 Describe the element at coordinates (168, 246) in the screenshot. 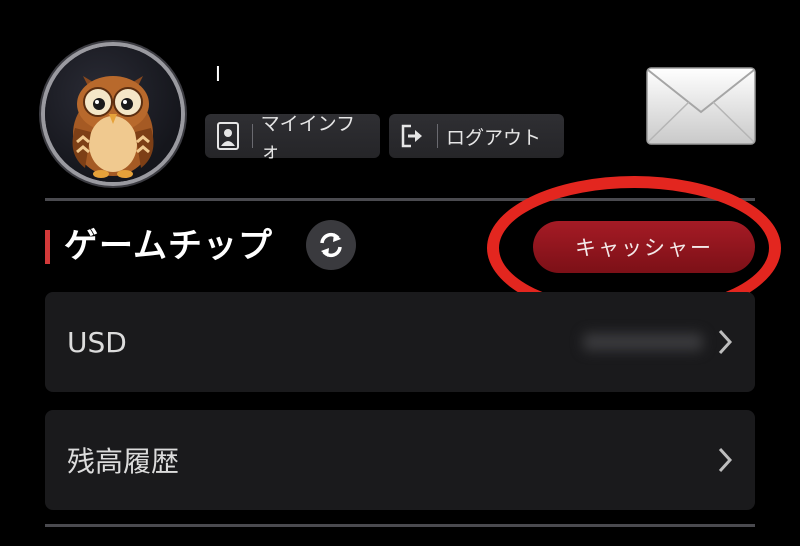

I see `section-title: ゲームチップ` at that location.